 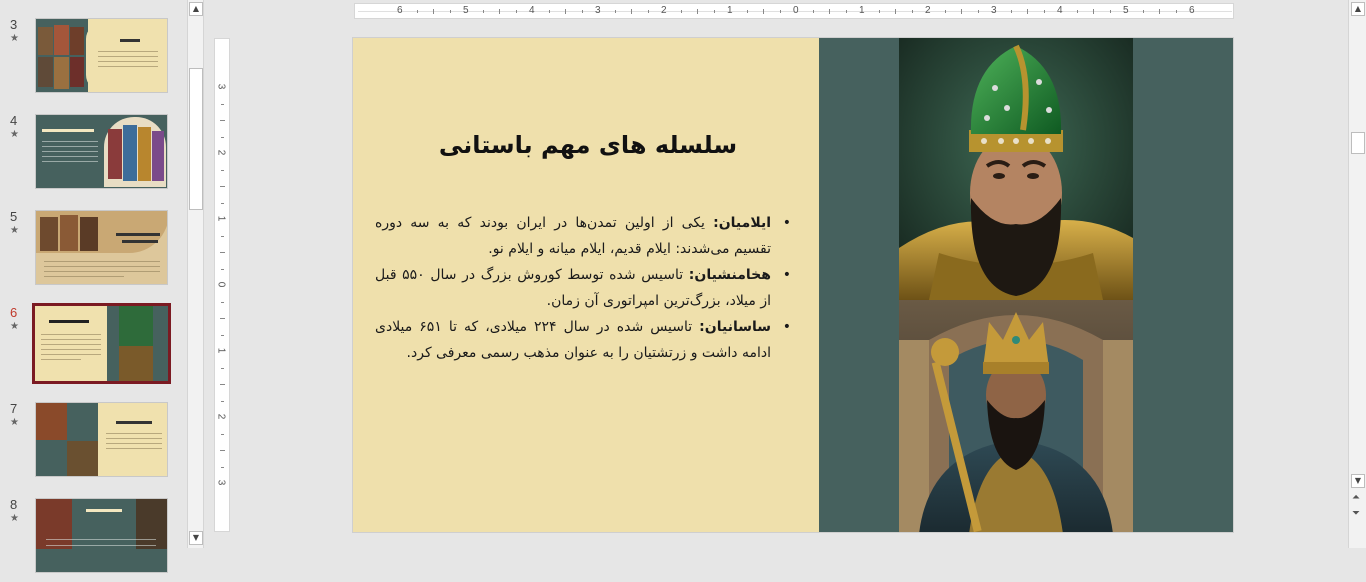 I want to click on thumbnail-row-selected: 6 ★, so click(x=93, y=346).